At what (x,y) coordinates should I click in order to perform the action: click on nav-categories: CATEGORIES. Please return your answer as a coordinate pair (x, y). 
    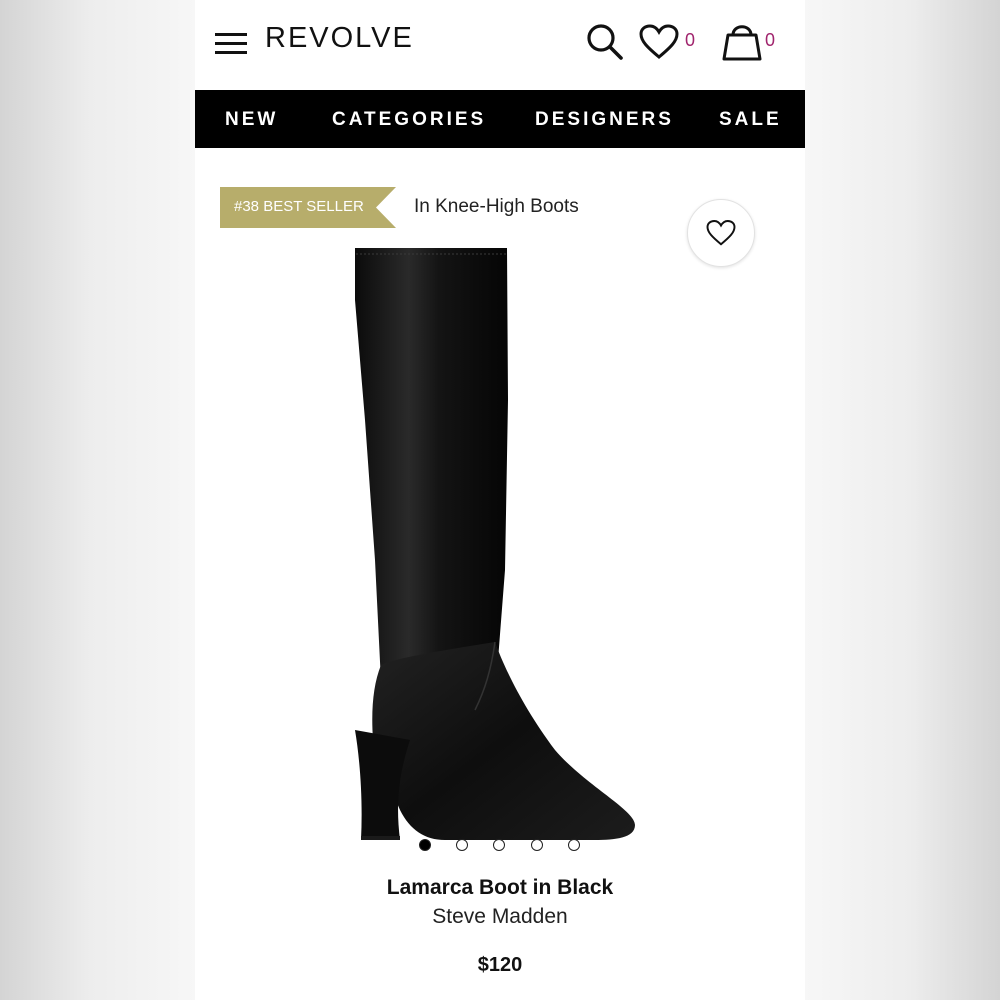
    Looking at the image, I should click on (409, 120).